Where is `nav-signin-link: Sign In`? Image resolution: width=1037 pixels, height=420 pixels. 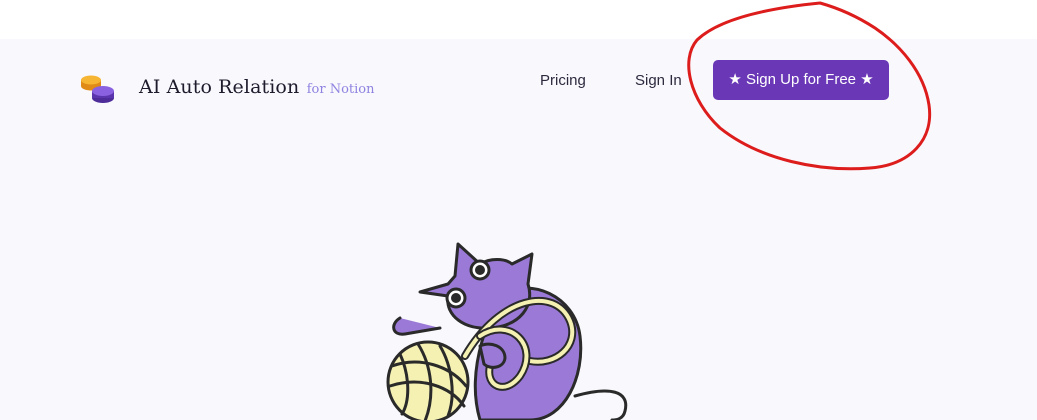 nav-signin-link: Sign In is located at coordinates (658, 81).